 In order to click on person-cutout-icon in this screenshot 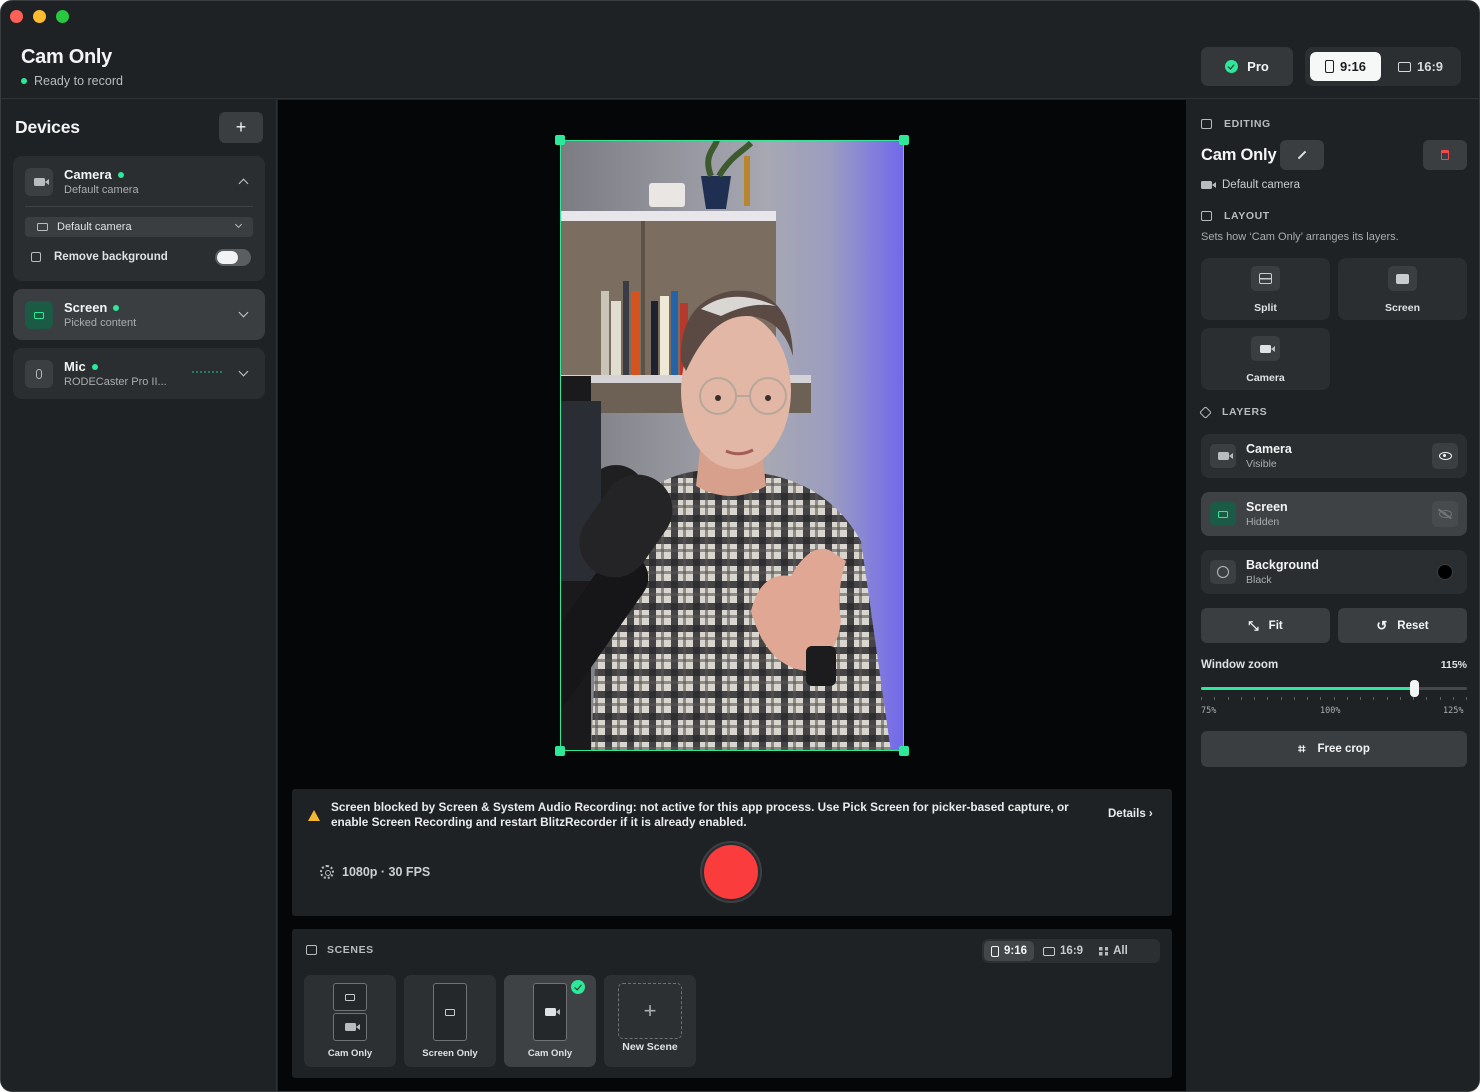, I will do `click(36, 257)`.